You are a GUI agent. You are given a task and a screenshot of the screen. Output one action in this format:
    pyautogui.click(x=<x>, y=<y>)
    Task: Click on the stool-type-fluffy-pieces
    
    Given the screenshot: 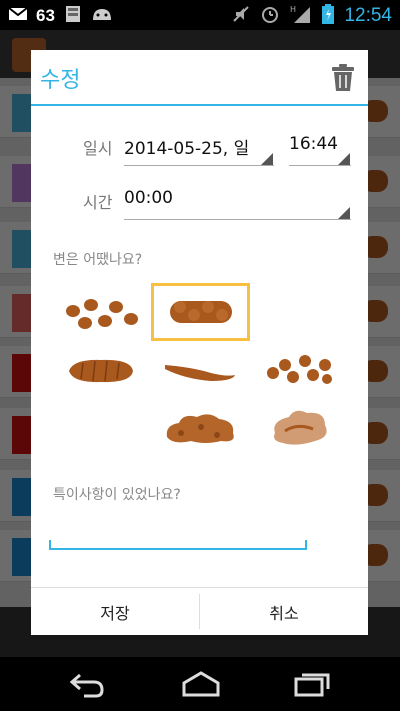 What is the action you would take?
    pyautogui.click(x=201, y=427)
    